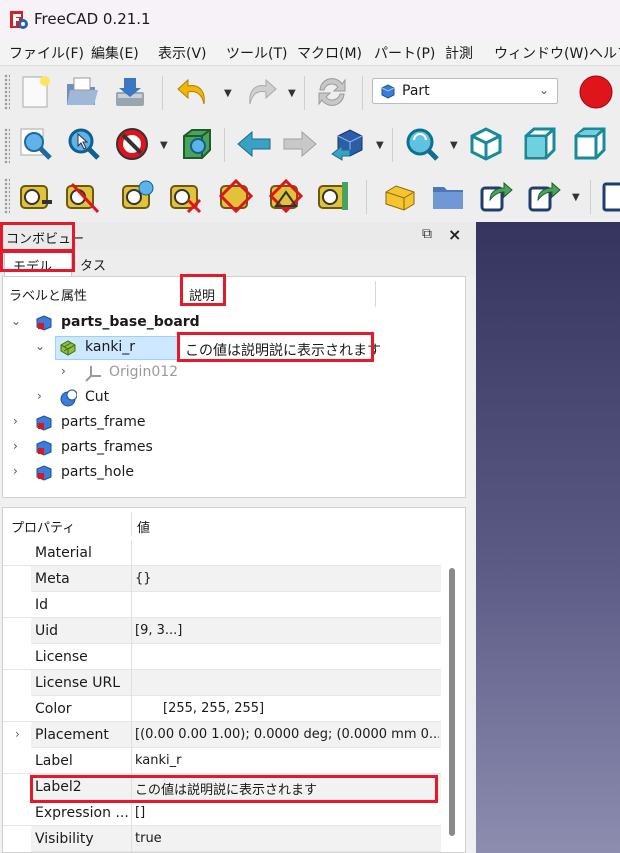 This screenshot has height=853, width=620. Describe the element at coordinates (422, 144) in the screenshot. I see `sync-view-icon` at that location.